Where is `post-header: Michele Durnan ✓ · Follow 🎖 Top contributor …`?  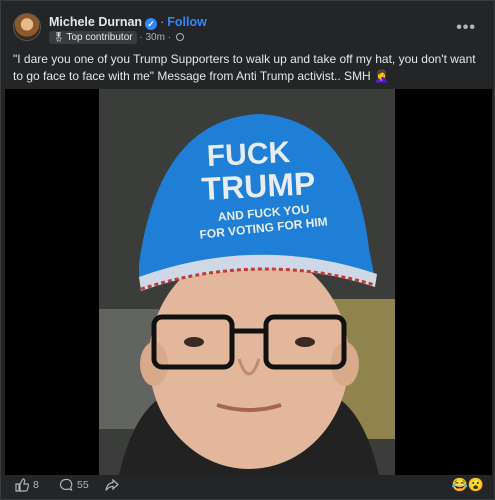
post-header: Michele Durnan ✓ · Follow 🎖 Top contributor … is located at coordinates (247, 30).